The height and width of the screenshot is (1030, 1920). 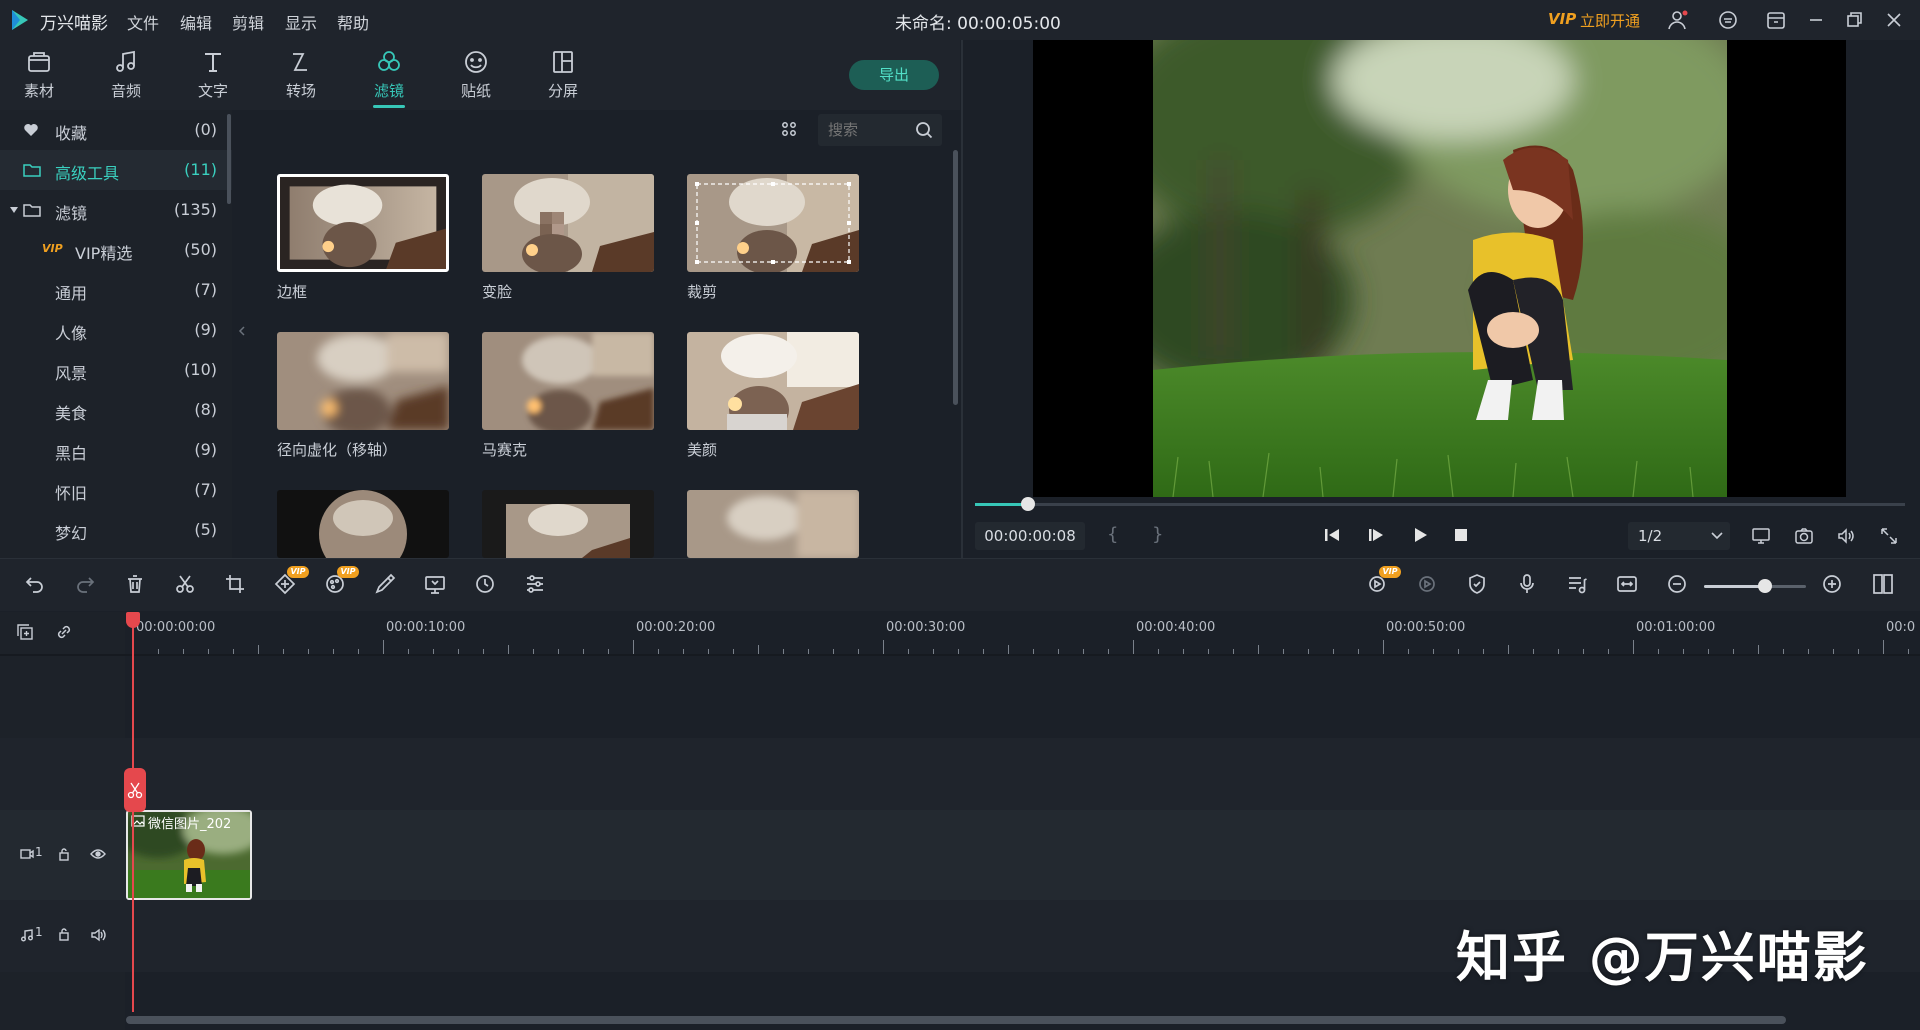 I want to click on panel-toggle-icon, so click(x=1883, y=584).